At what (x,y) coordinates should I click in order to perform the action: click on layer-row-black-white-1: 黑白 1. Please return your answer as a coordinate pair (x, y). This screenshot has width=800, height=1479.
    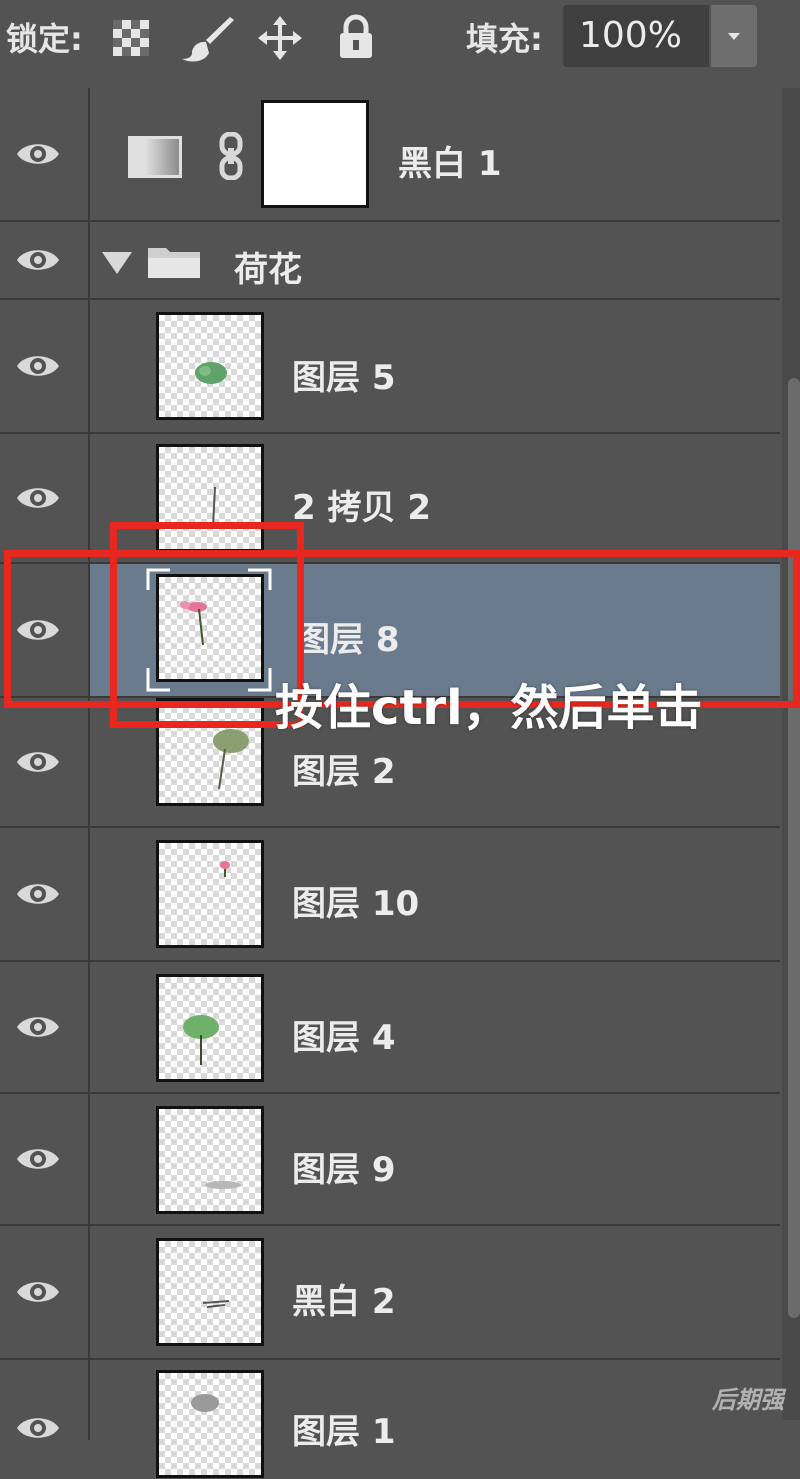
    Looking at the image, I should click on (390, 155).